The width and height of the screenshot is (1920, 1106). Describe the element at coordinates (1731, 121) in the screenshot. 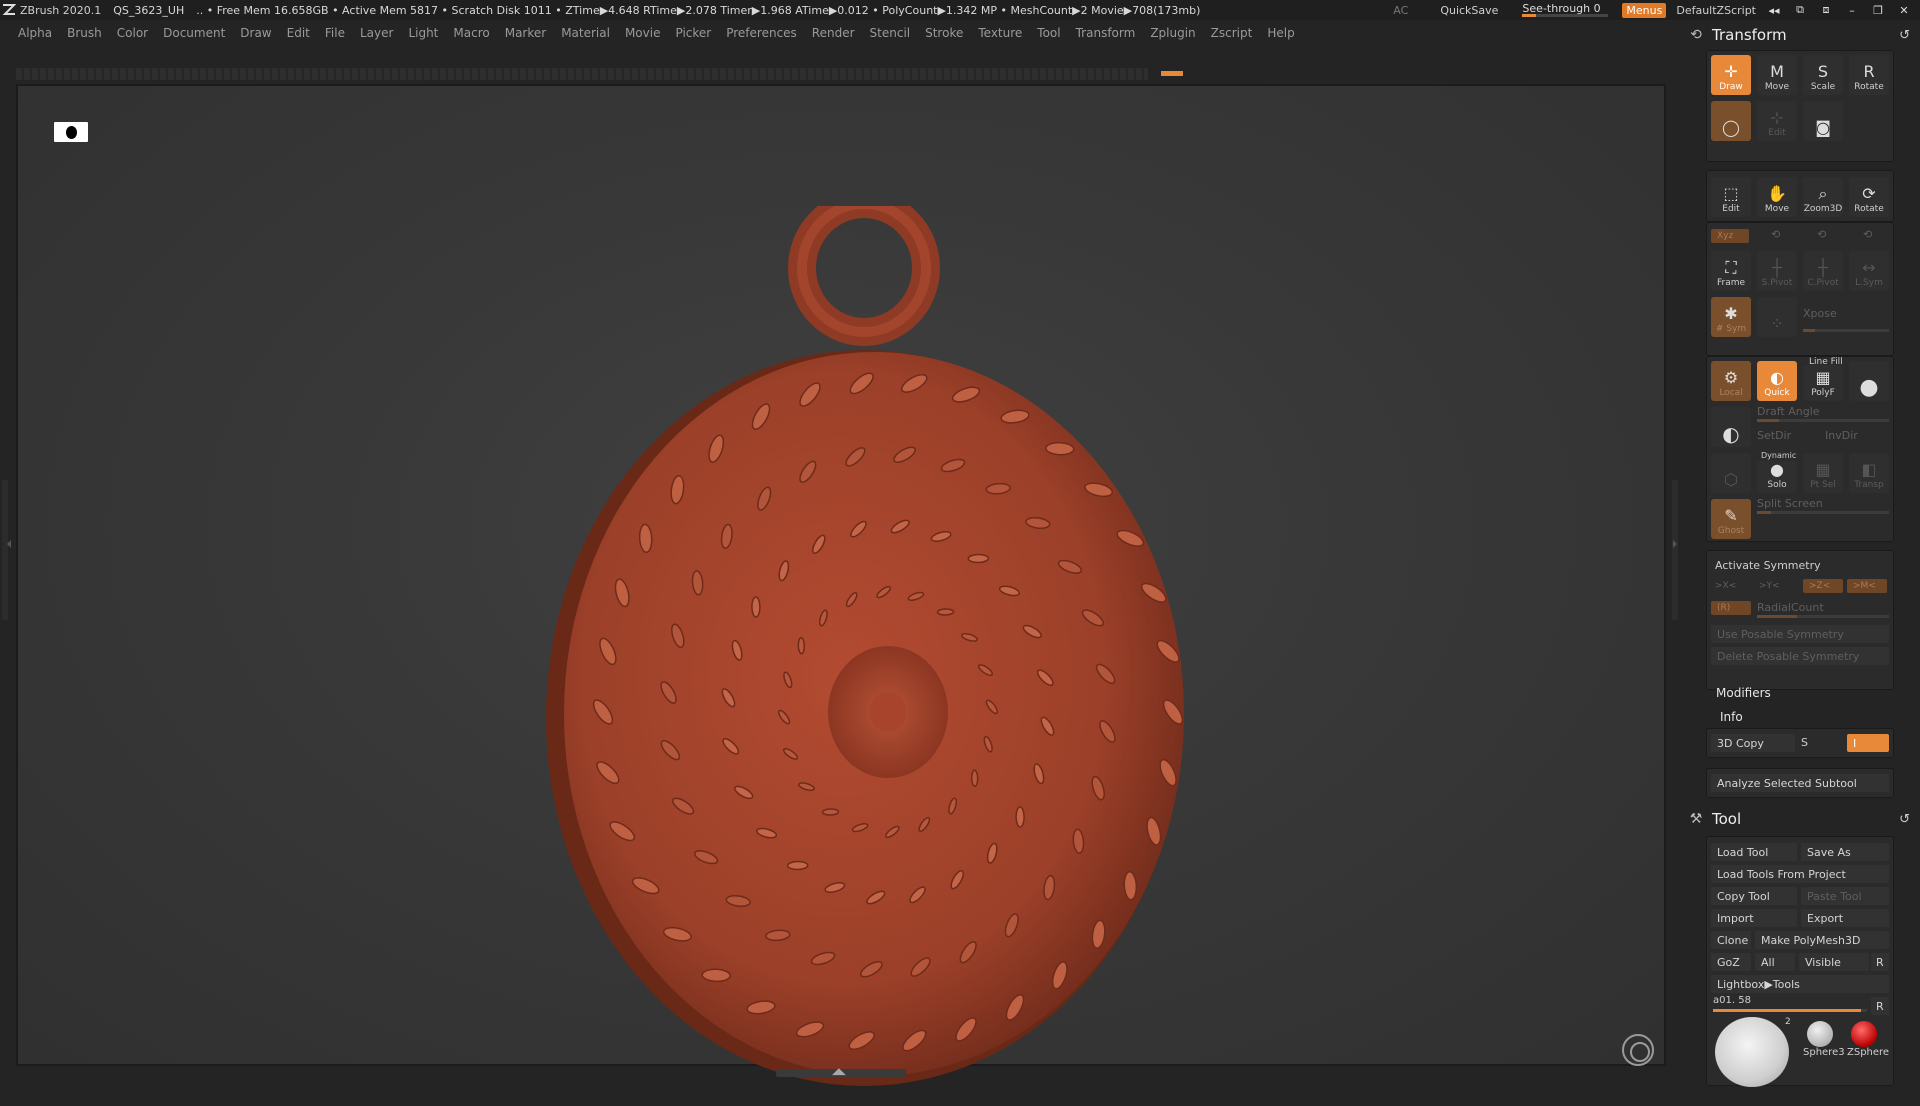

I see `gizmo3d-button: ◯` at that location.